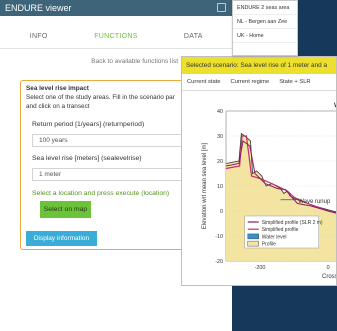 The height and width of the screenshot is (331, 337). I want to click on dropdown-item: UK - Home, so click(265, 36).